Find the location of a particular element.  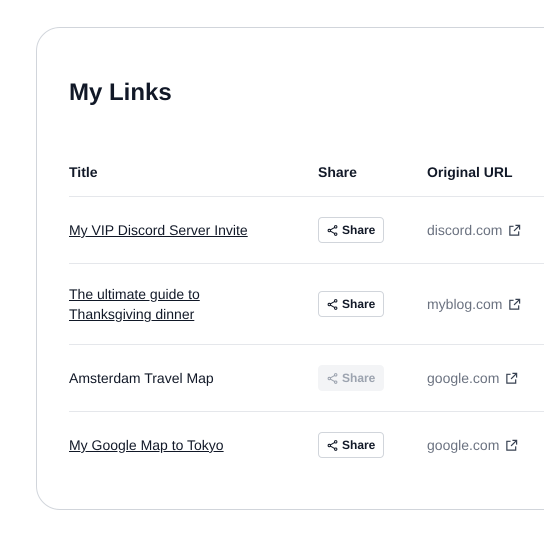

title-text: Amsterdam Travel Map is located at coordinates (141, 378).